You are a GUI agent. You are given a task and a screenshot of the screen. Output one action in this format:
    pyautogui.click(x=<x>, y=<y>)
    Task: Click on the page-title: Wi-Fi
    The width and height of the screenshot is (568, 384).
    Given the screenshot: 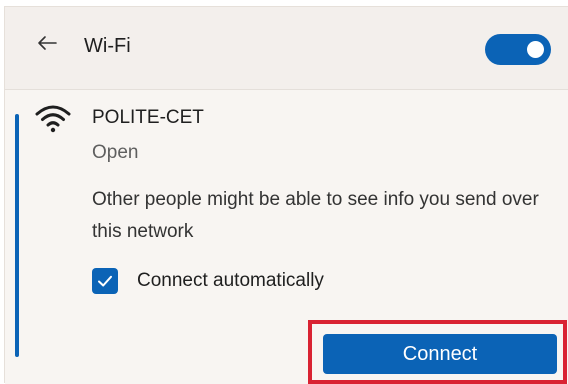 What is the action you would take?
    pyautogui.click(x=107, y=46)
    